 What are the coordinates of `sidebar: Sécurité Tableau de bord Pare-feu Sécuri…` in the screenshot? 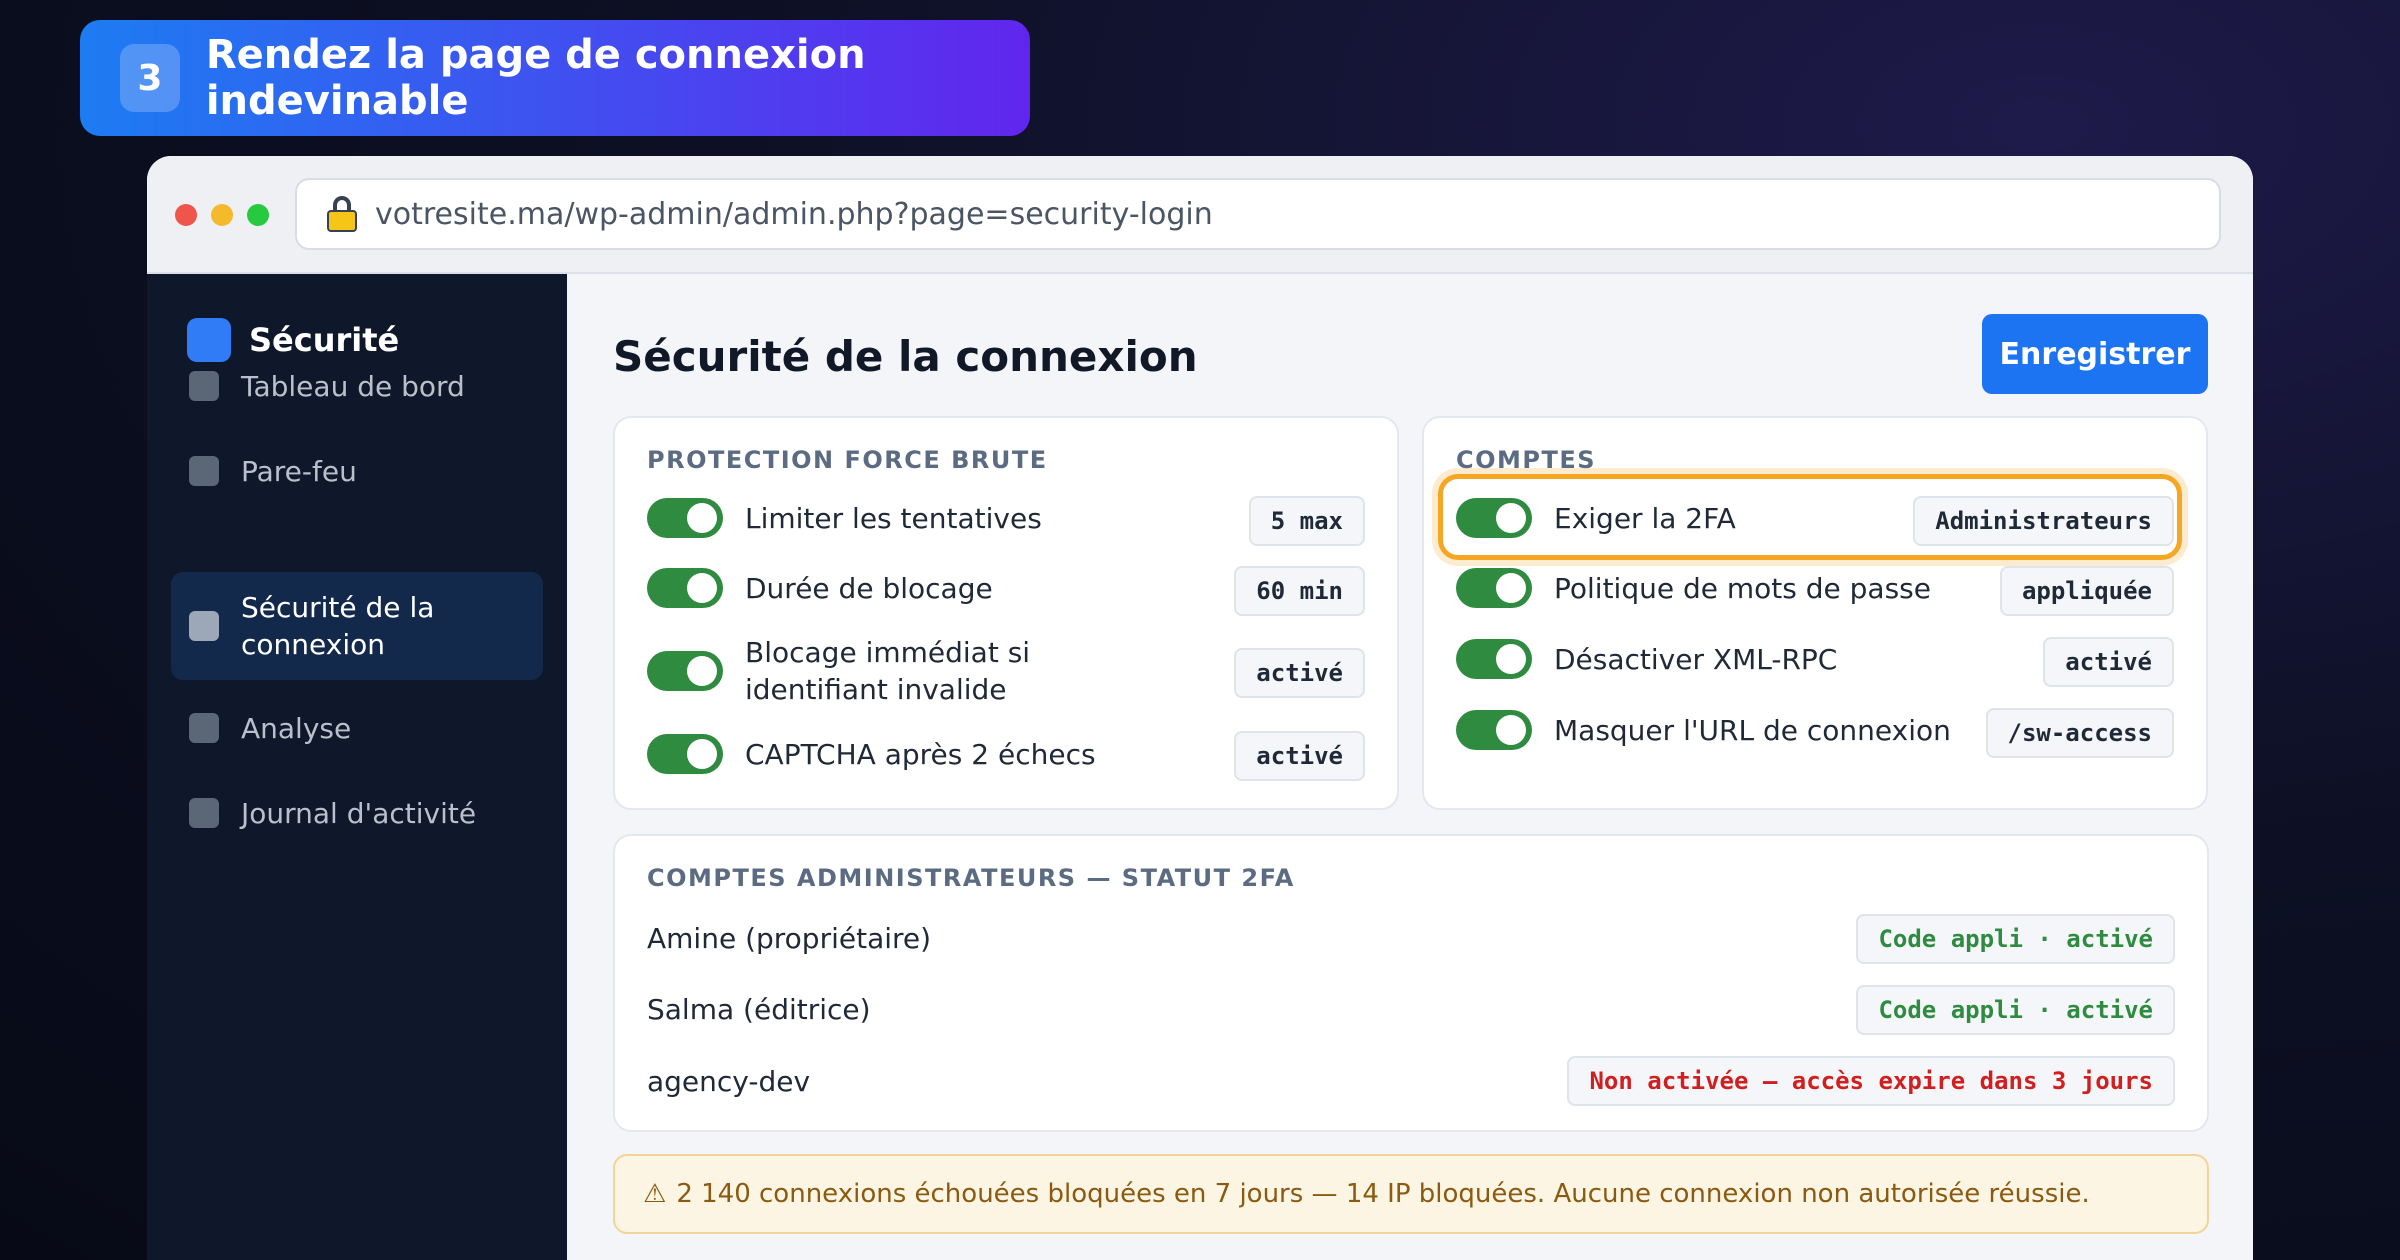 It's located at (357, 767).